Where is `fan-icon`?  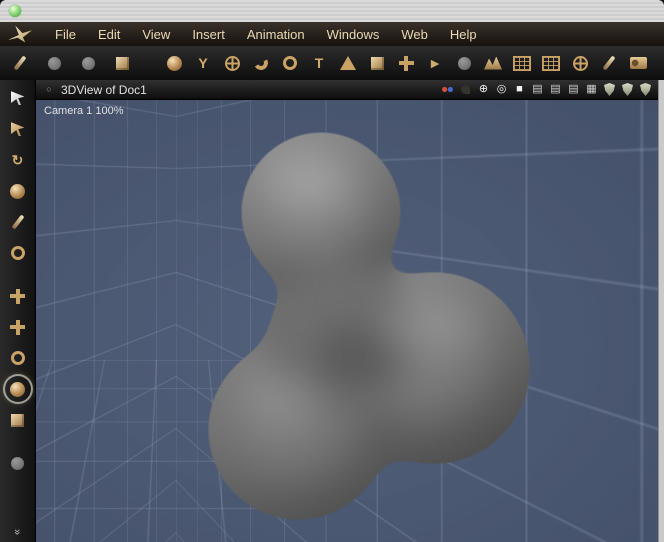
fan-icon is located at coordinates (465, 89).